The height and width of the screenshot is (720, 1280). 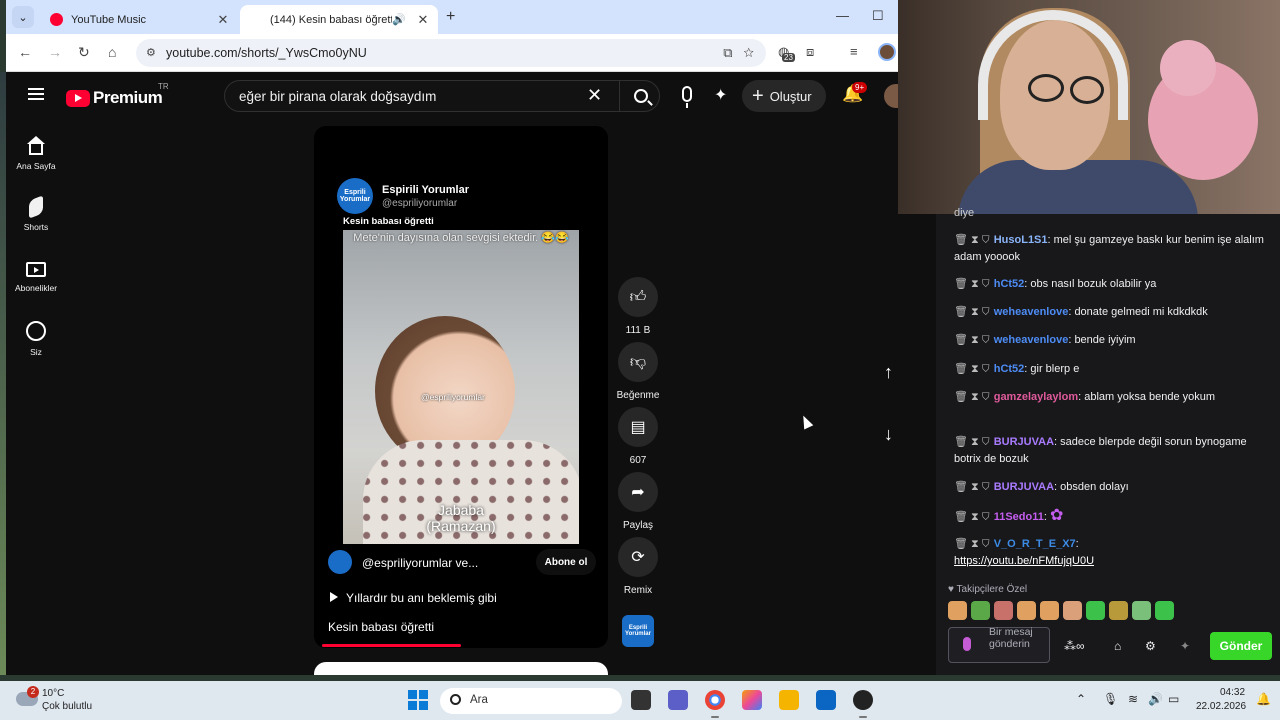 I want to click on forward-icon: →, so click(x=55, y=52).